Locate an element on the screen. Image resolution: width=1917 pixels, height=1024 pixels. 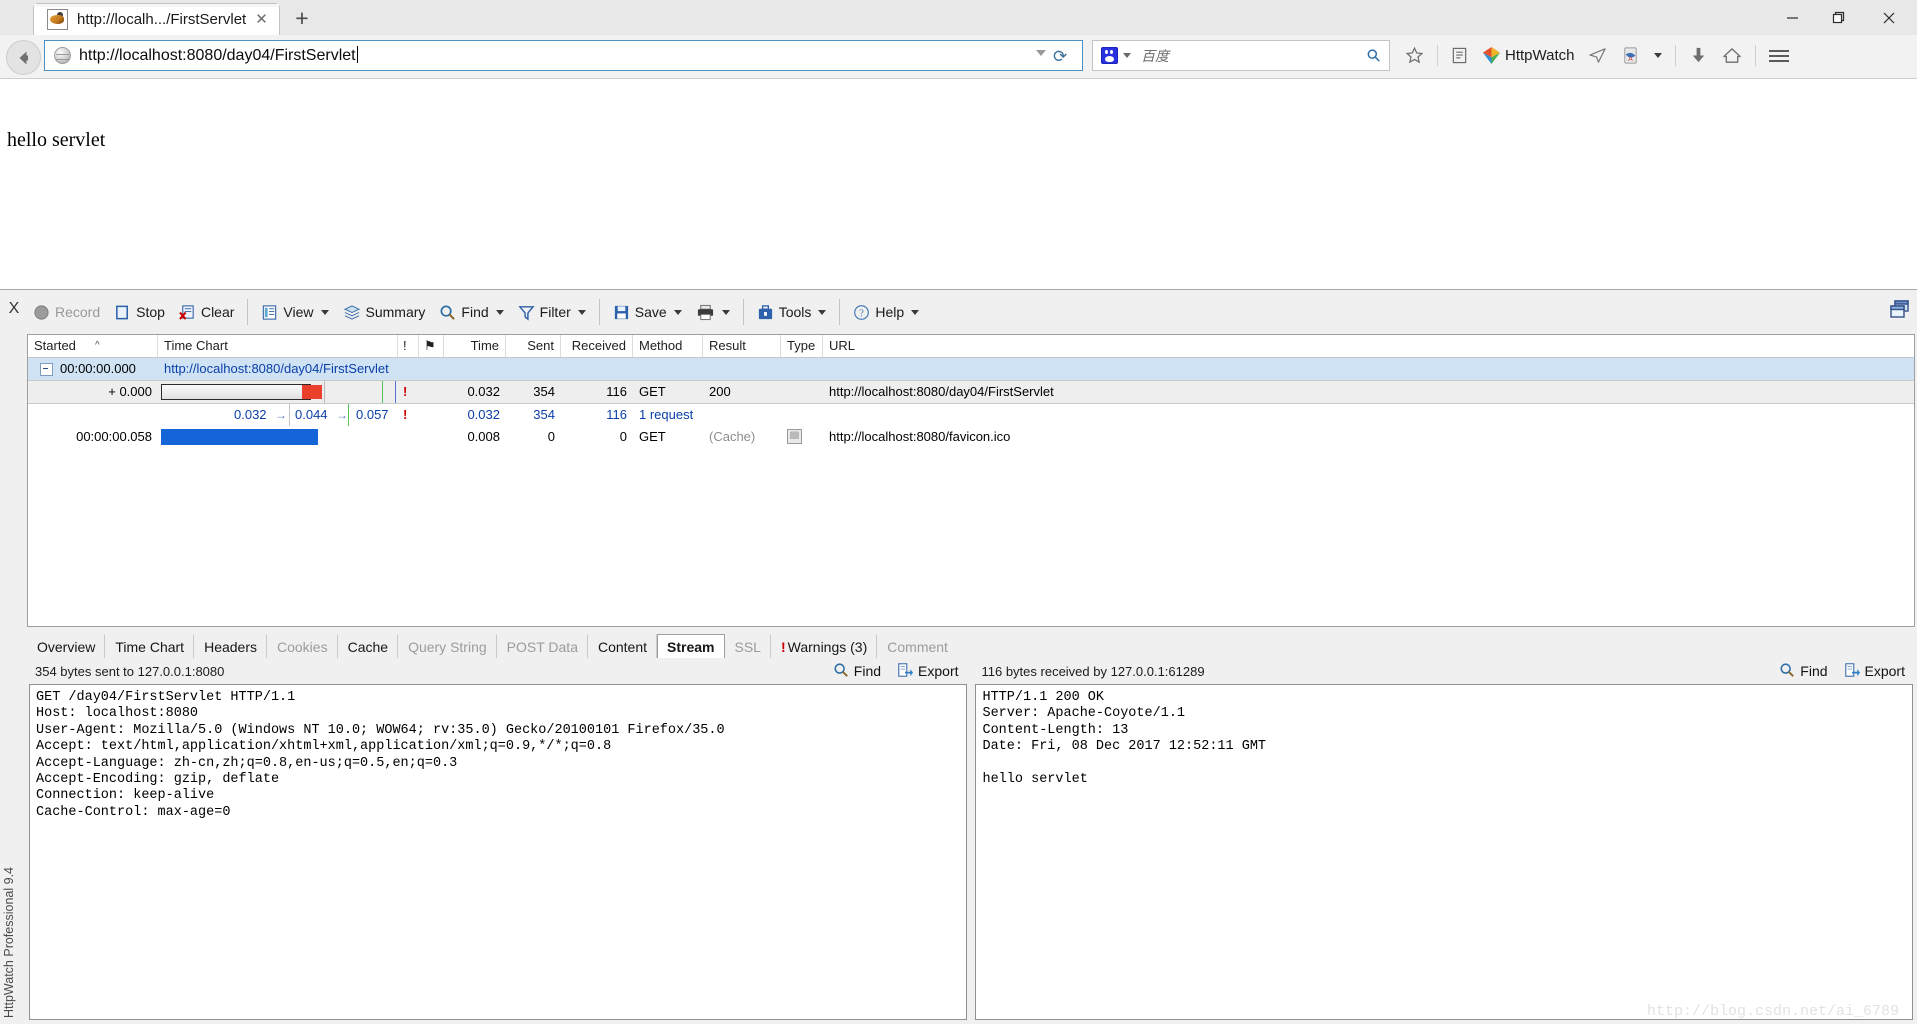
menu-hamburger-icon is located at coordinates (1779, 55).